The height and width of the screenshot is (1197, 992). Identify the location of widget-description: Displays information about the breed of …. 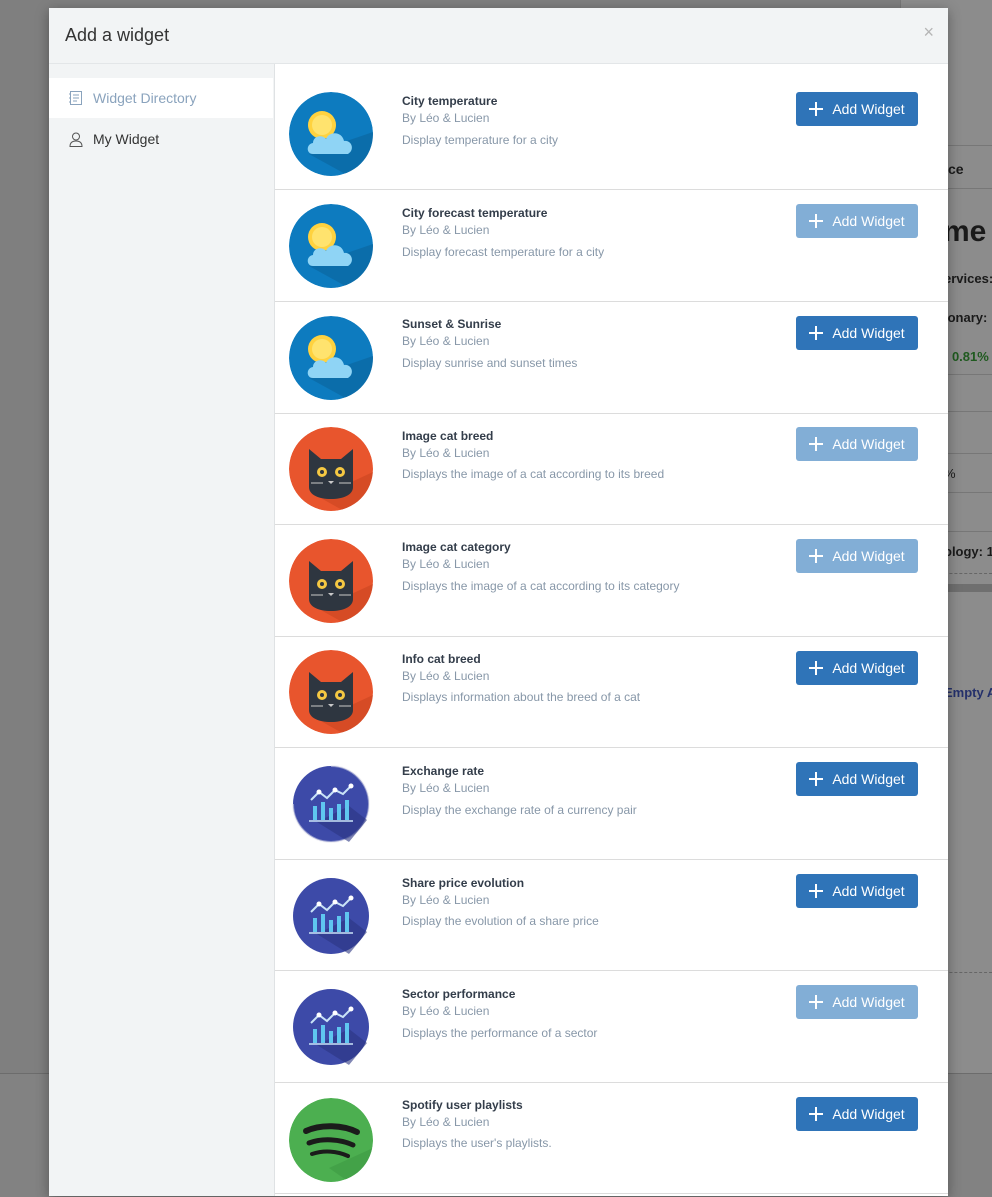
(521, 697).